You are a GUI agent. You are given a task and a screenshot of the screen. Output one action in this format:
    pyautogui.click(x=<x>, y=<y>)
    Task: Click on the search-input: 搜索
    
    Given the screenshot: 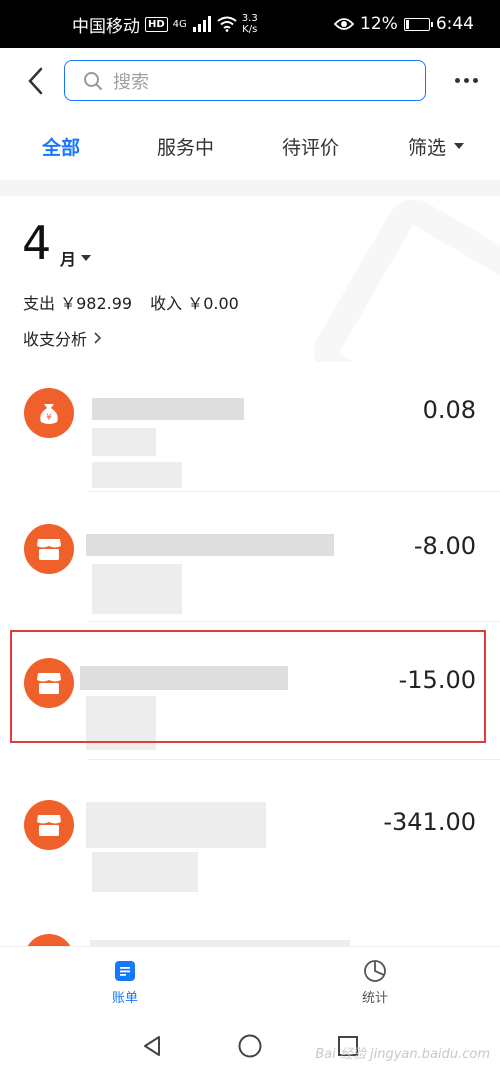 What is the action you would take?
    pyautogui.click(x=245, y=80)
    